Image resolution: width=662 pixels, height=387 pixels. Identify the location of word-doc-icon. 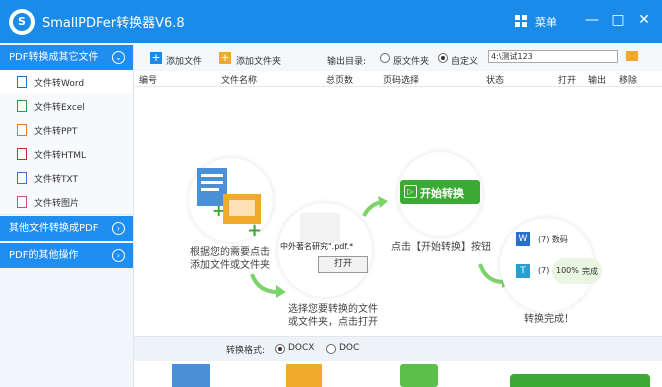
(191, 375).